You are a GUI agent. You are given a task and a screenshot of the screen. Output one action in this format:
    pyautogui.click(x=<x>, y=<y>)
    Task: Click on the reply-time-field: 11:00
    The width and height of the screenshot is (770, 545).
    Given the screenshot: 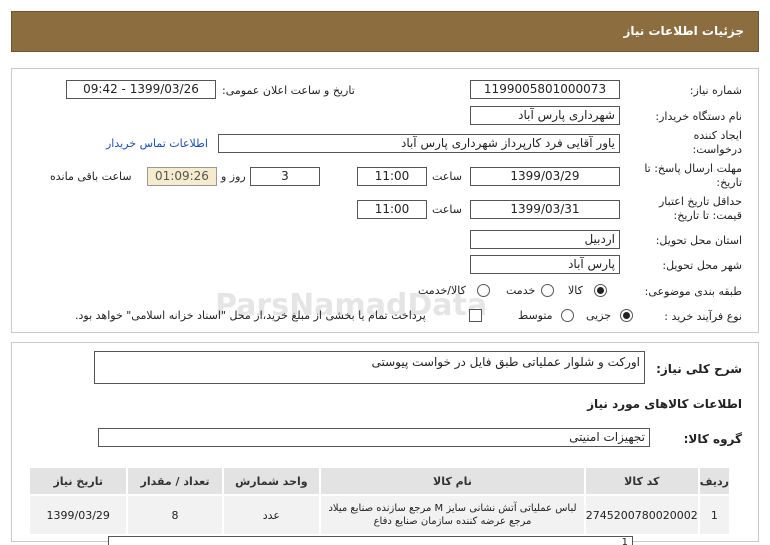 What is the action you would take?
    pyautogui.click(x=392, y=176)
    